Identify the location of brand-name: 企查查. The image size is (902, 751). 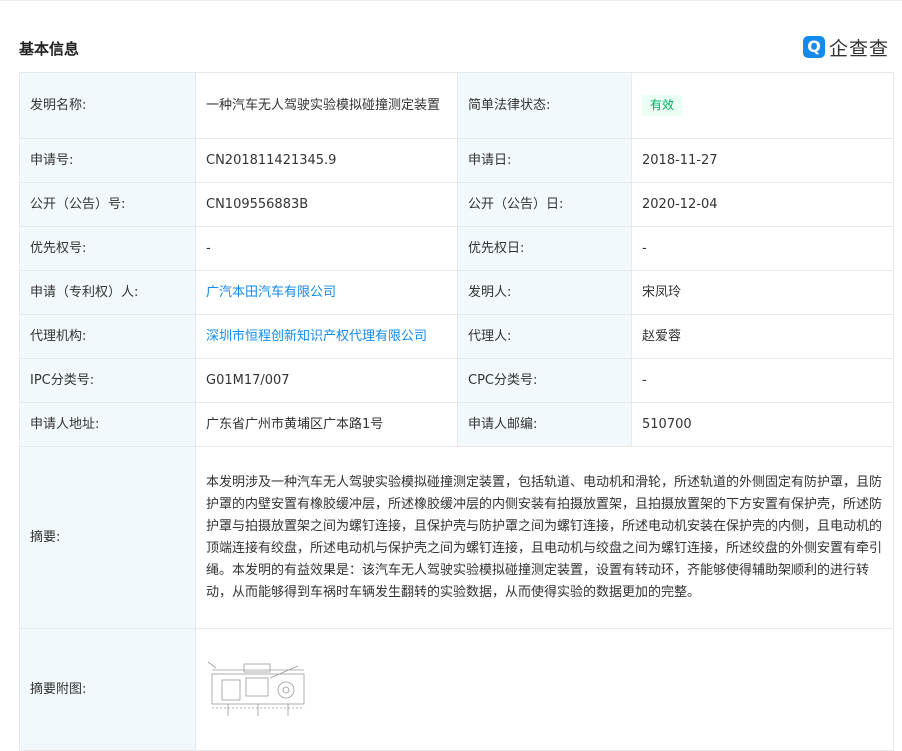
(859, 48).